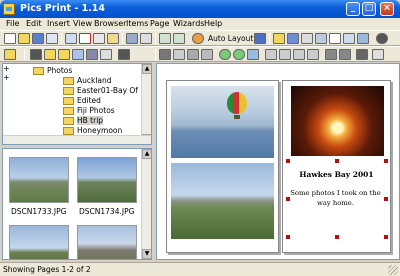  Describe the element at coordinates (34, 23) in the screenshot. I see `menu-edit: Edit` at that location.